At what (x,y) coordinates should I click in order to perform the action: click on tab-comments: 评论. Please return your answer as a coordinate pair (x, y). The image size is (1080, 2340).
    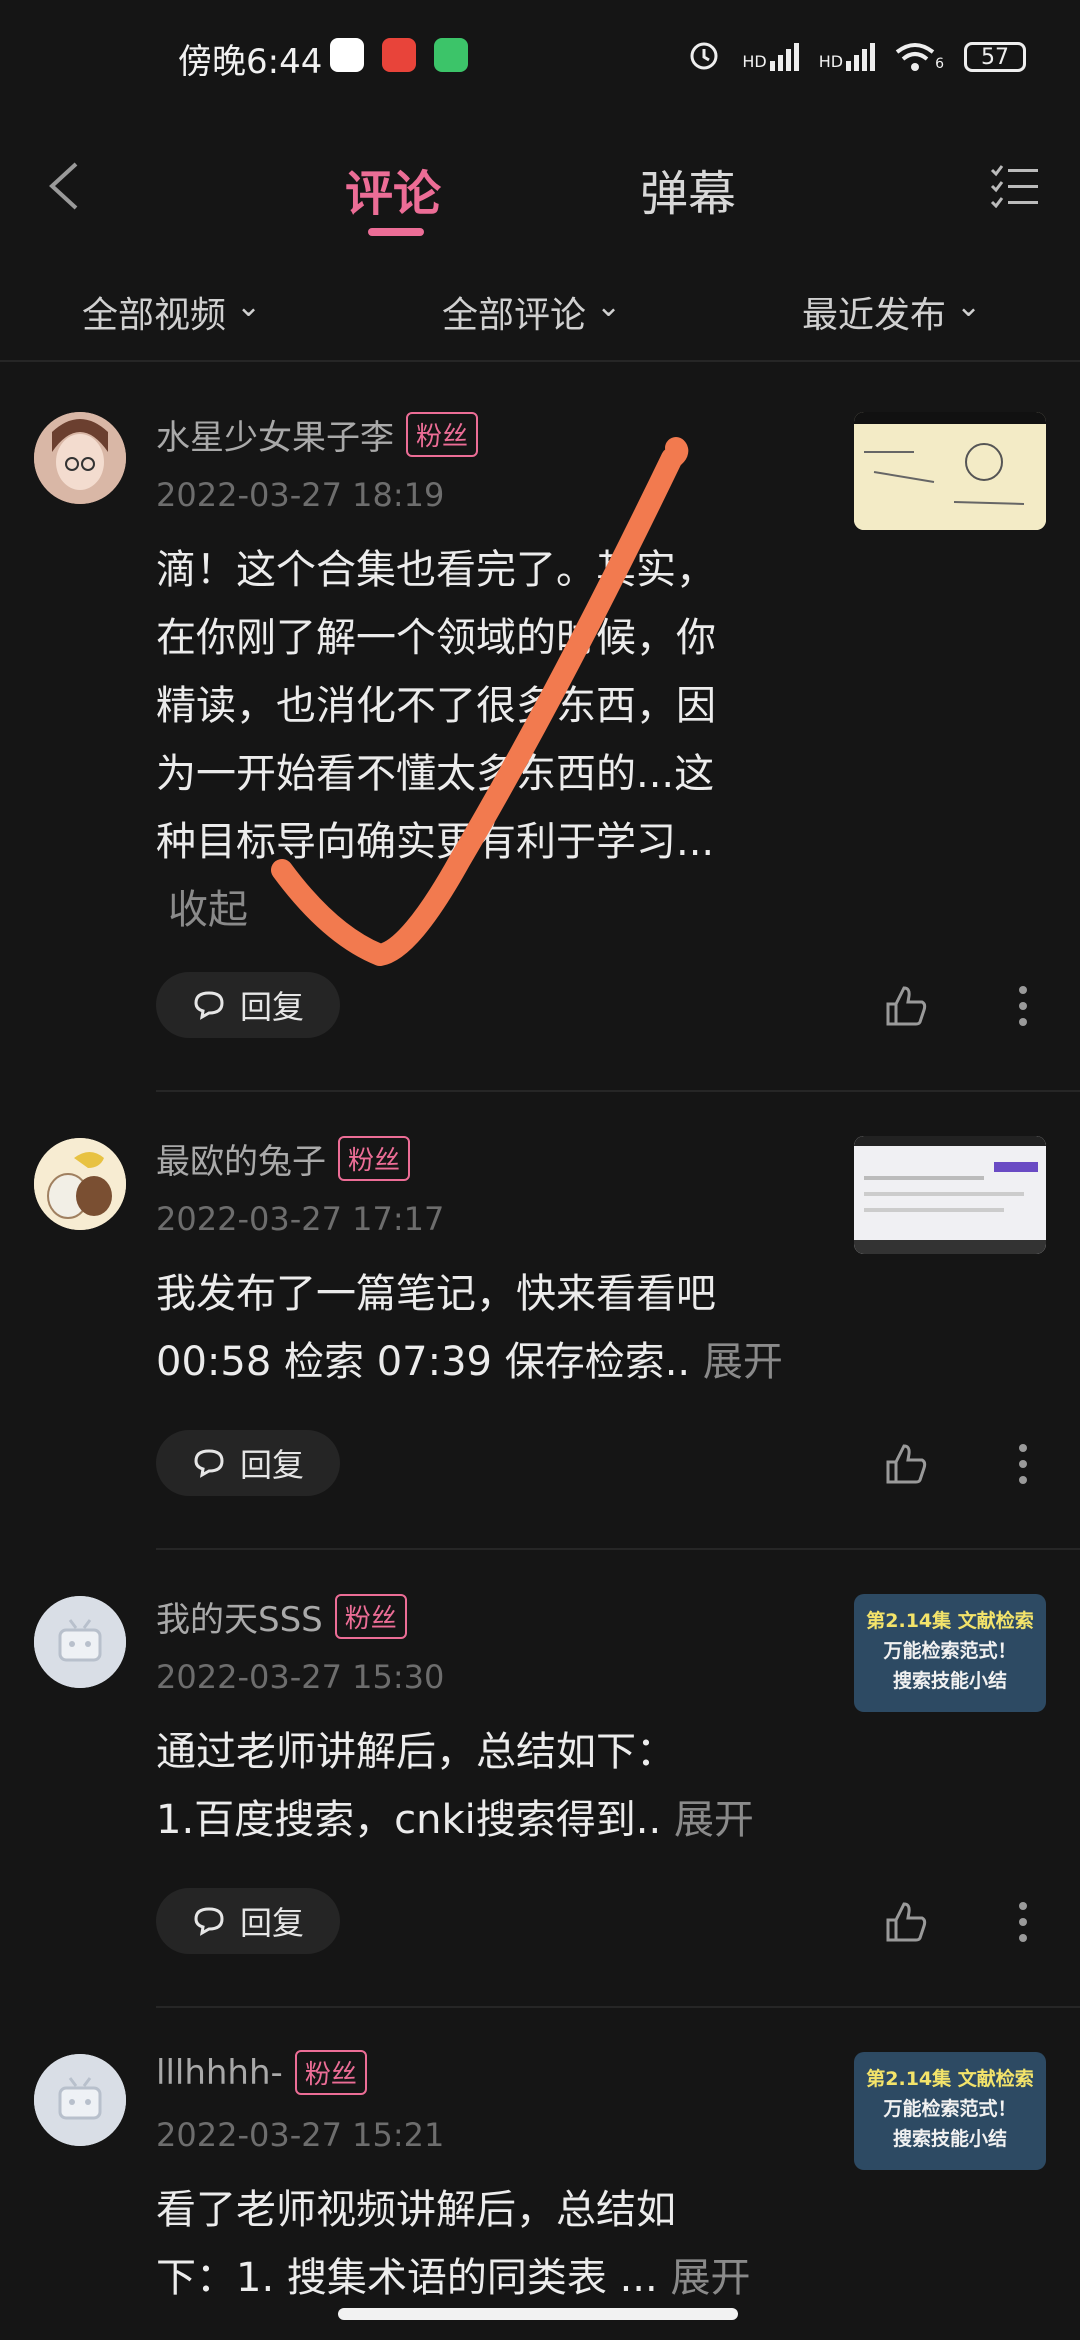
    Looking at the image, I should click on (393, 189).